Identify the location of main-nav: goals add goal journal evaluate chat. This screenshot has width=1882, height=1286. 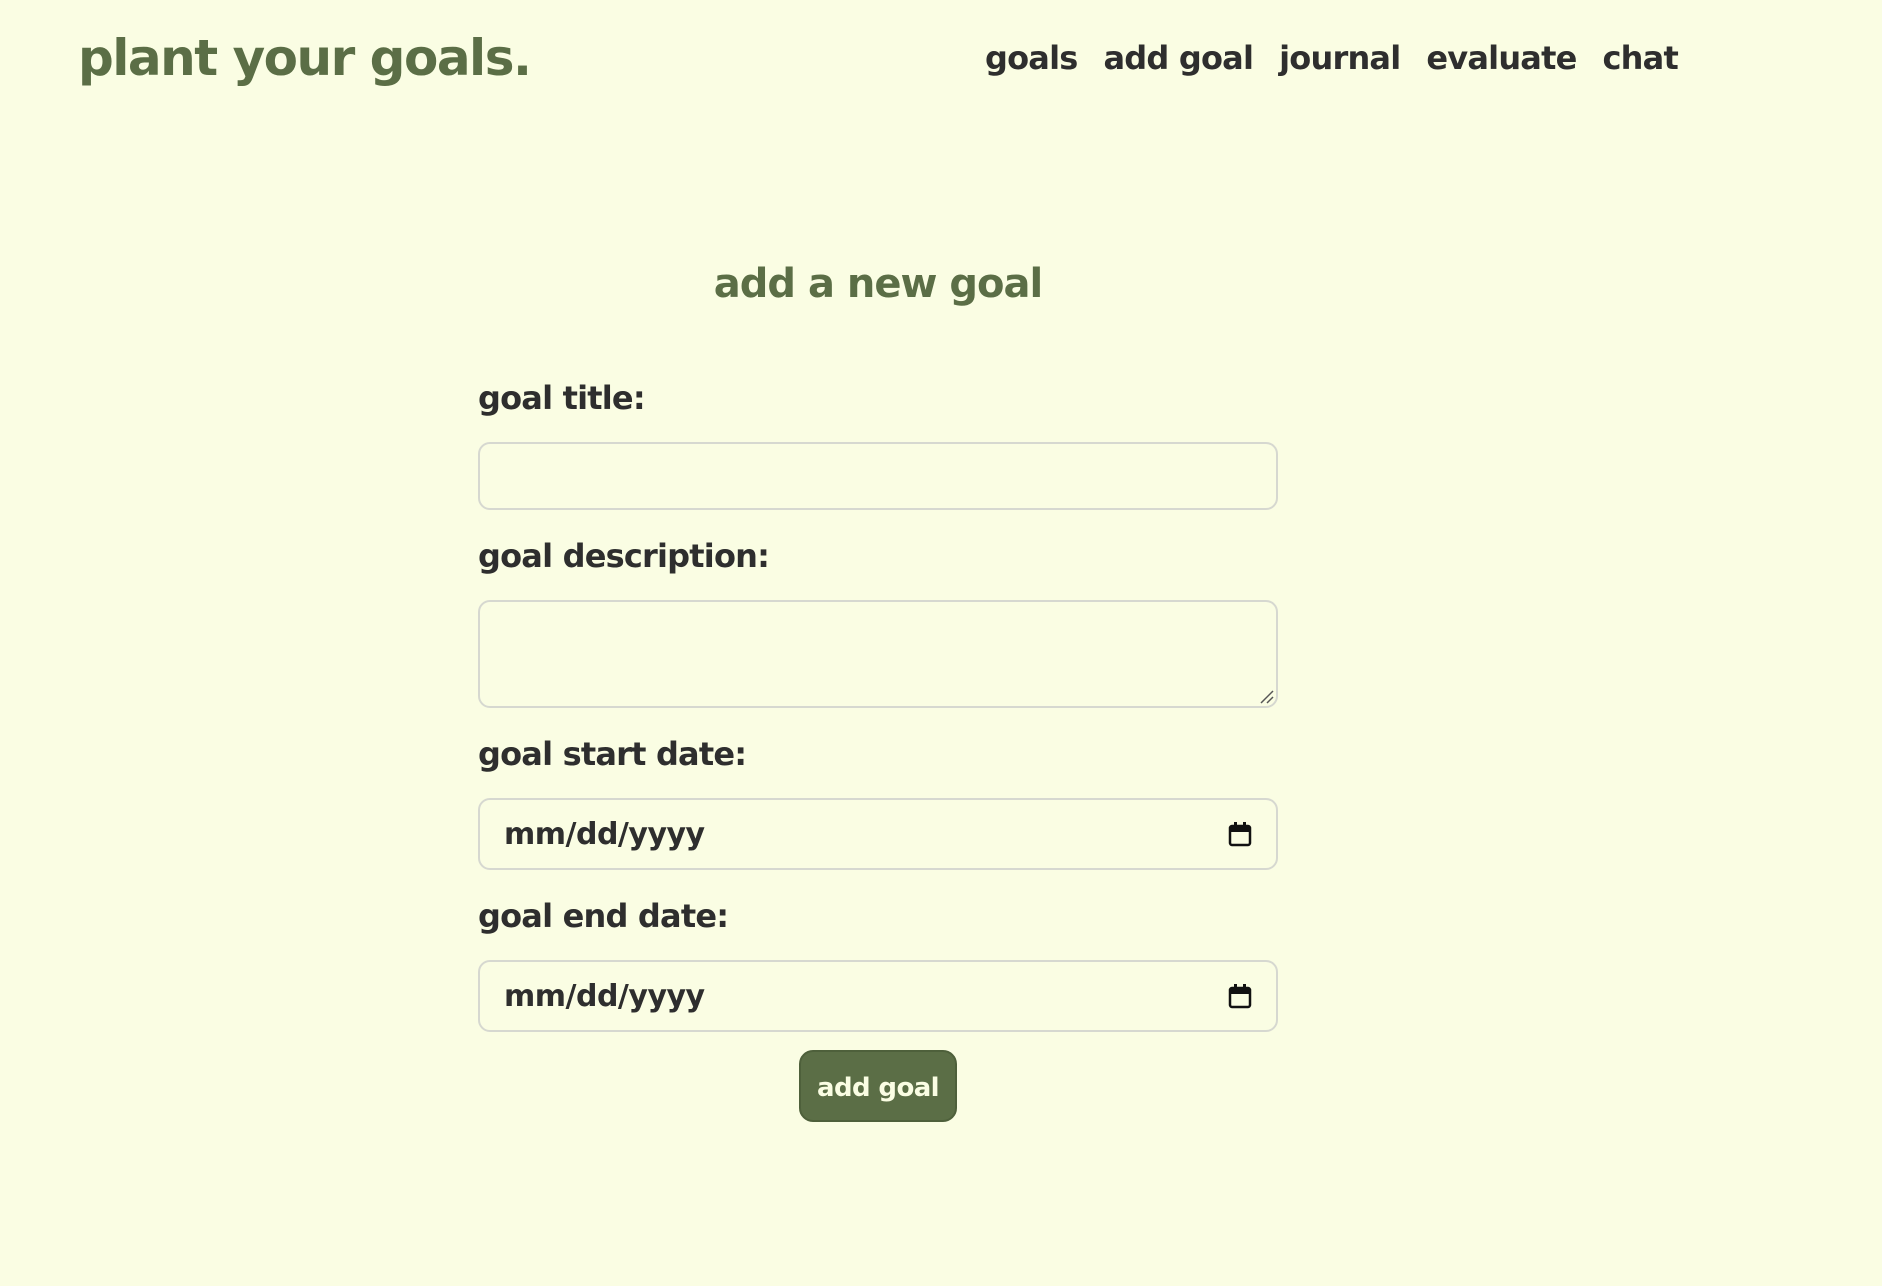
(1332, 58).